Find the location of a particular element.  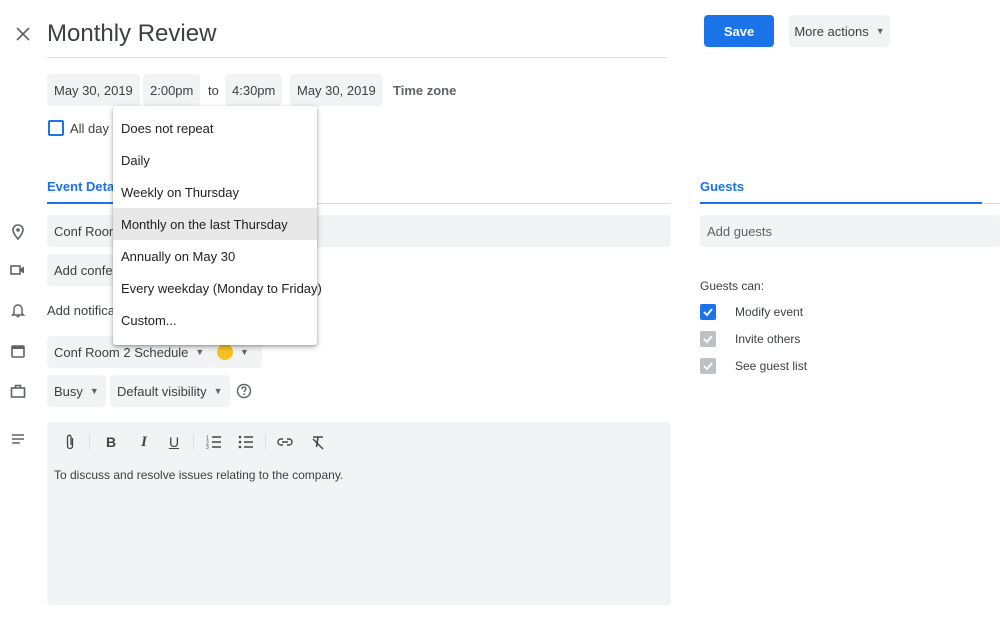

numbered-list-icon: 123 is located at coordinates (214, 442).